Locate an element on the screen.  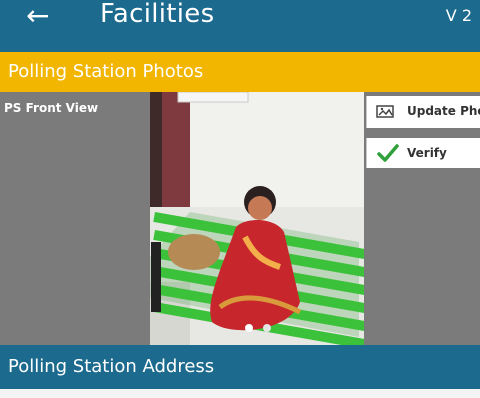
content-strip is located at coordinates (240, 393).